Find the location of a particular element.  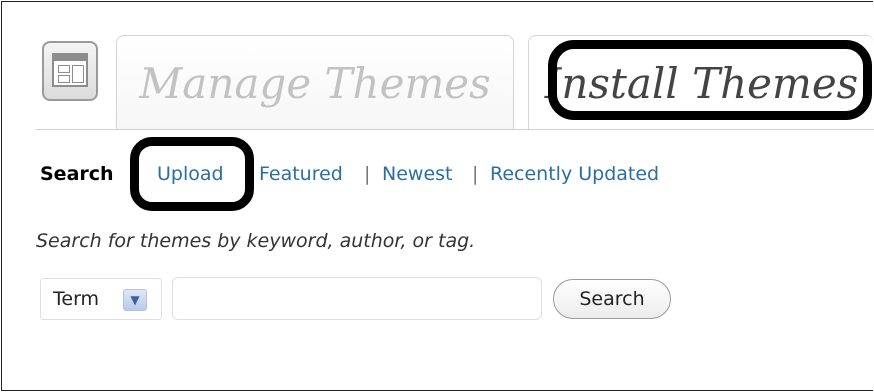

appearance-icon is located at coordinates (70, 71).